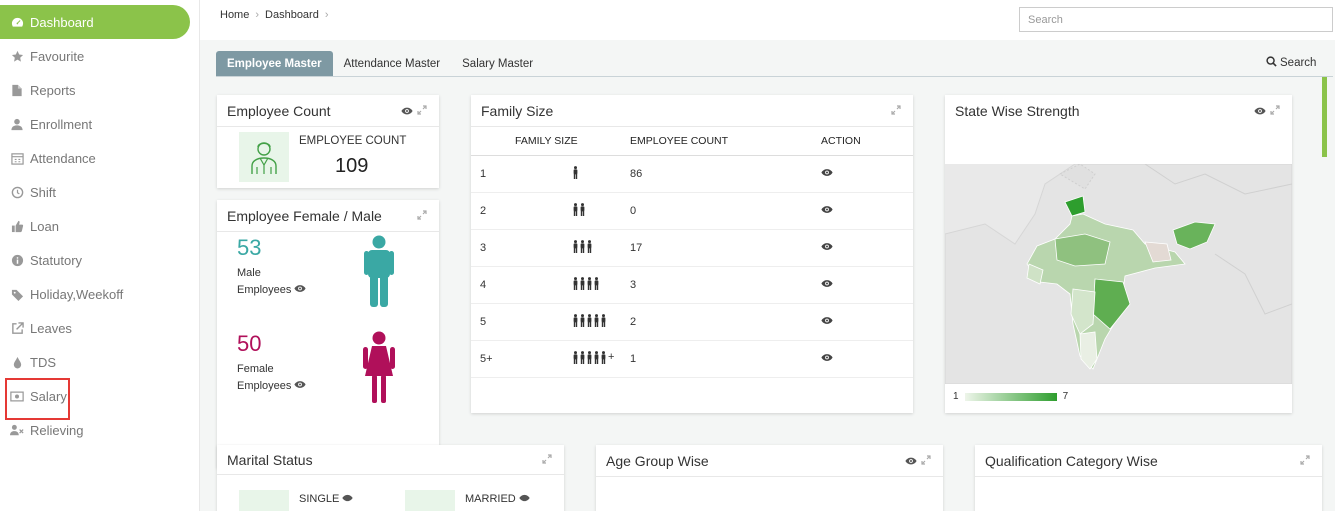 The width and height of the screenshot is (1335, 511). Describe the element at coordinates (272, 386) in the screenshot. I see `female-label-line2: Employees` at that location.